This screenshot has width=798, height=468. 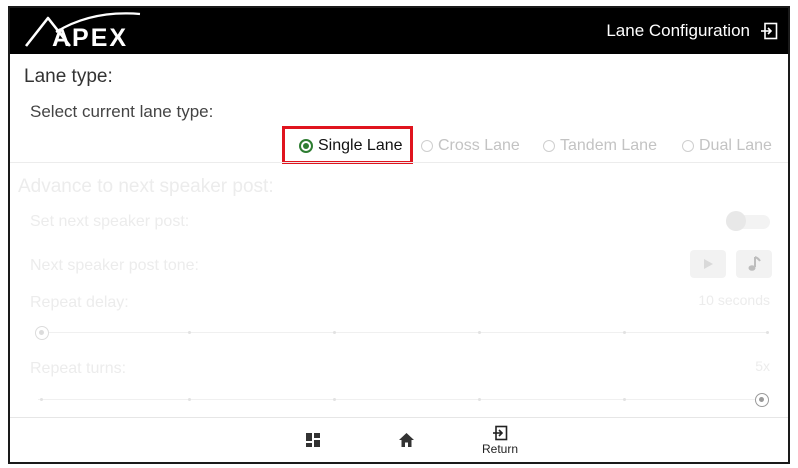 What do you see at coordinates (479, 145) in the screenshot?
I see `radio-label: Cross Lane` at bounding box center [479, 145].